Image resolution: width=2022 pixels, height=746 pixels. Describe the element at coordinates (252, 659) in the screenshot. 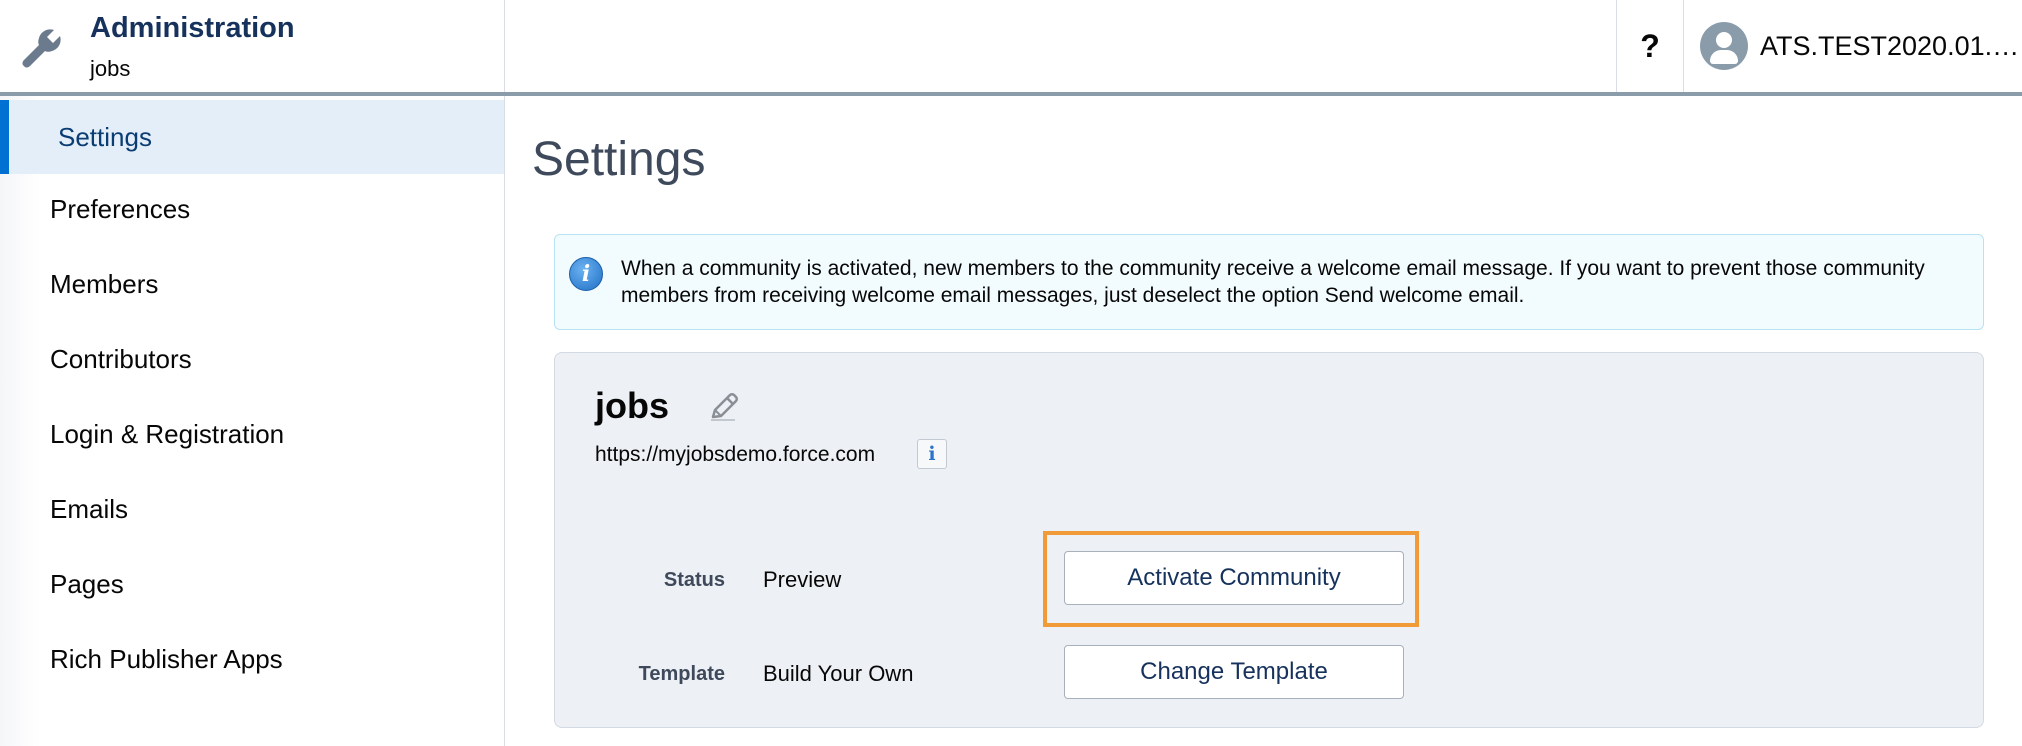

I see `sidebar-item-rich-publisher-apps: Rich Publisher Apps` at that location.